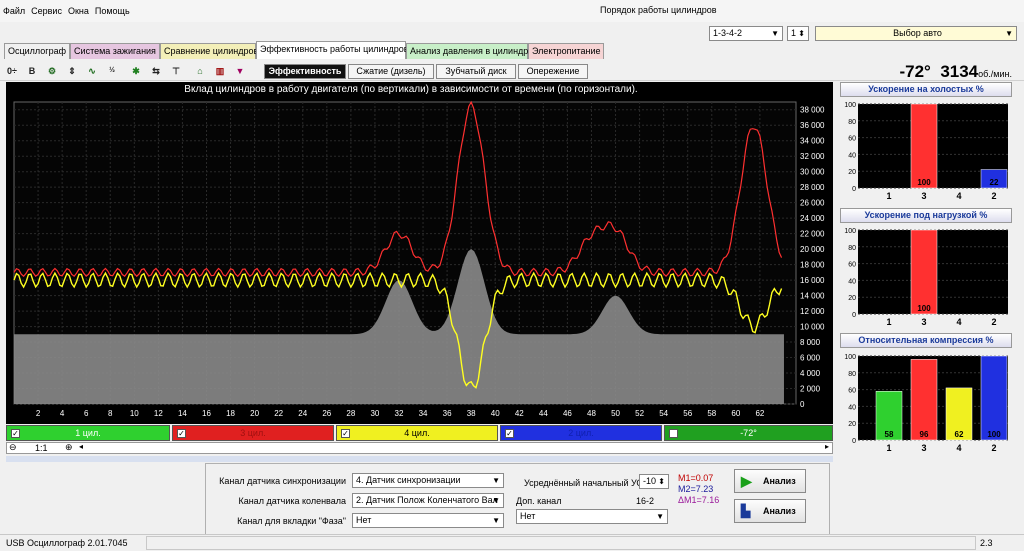  What do you see at coordinates (391, 71) in the screenshot?
I see `subtab-compression: Сжатие (дизель)` at bounding box center [391, 71].